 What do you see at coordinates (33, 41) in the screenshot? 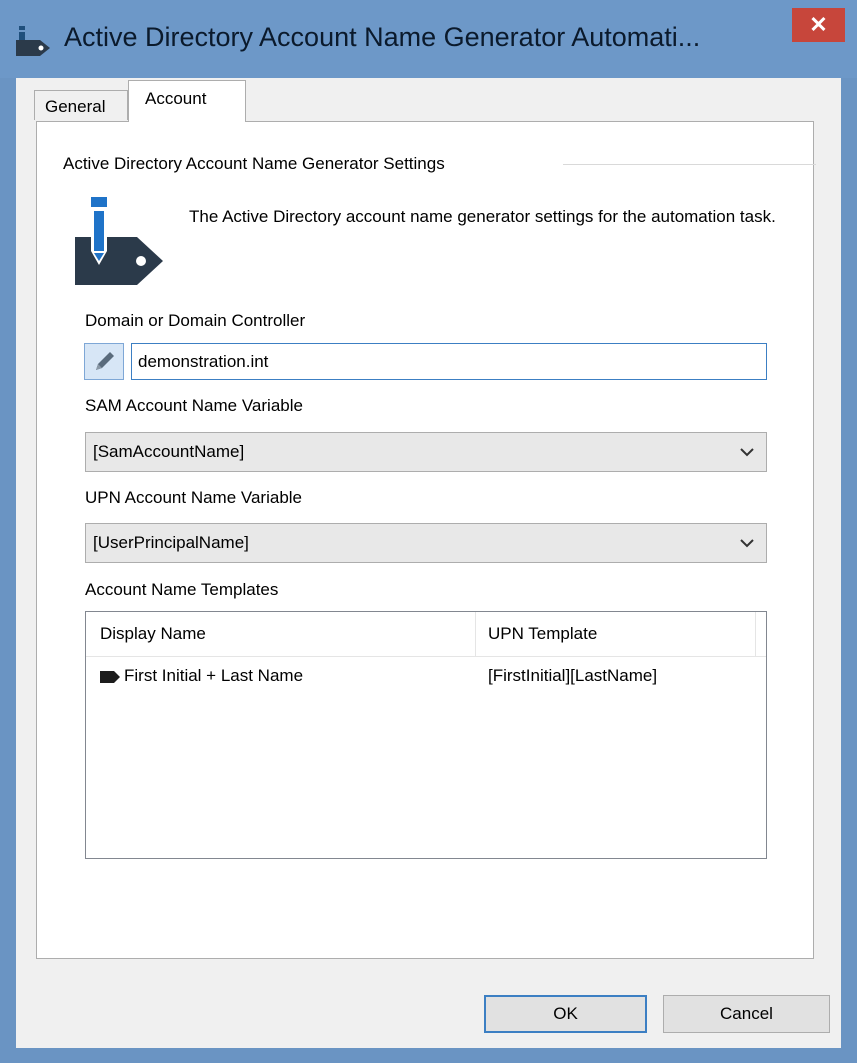
I see `app-icon` at bounding box center [33, 41].